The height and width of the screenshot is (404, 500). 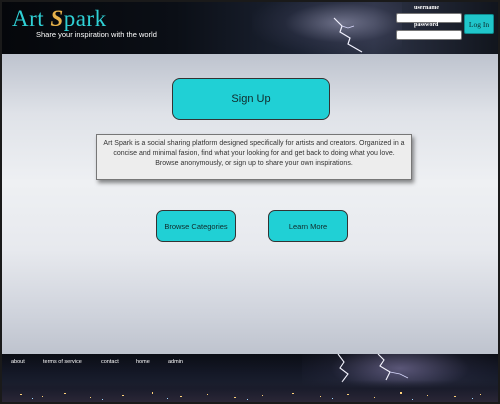 What do you see at coordinates (18, 362) in the screenshot?
I see `footer-link-about: about` at bounding box center [18, 362].